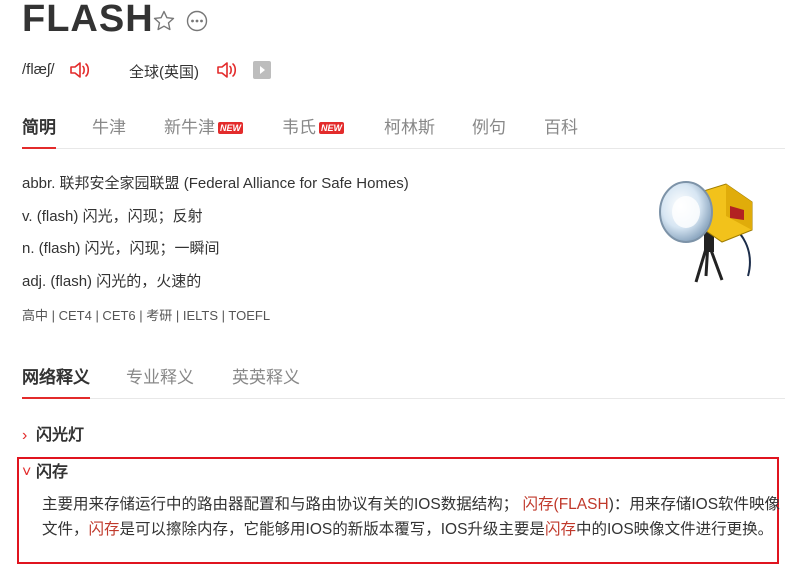  What do you see at coordinates (39, 125) in the screenshot?
I see `tab-concise: 简明` at bounding box center [39, 125].